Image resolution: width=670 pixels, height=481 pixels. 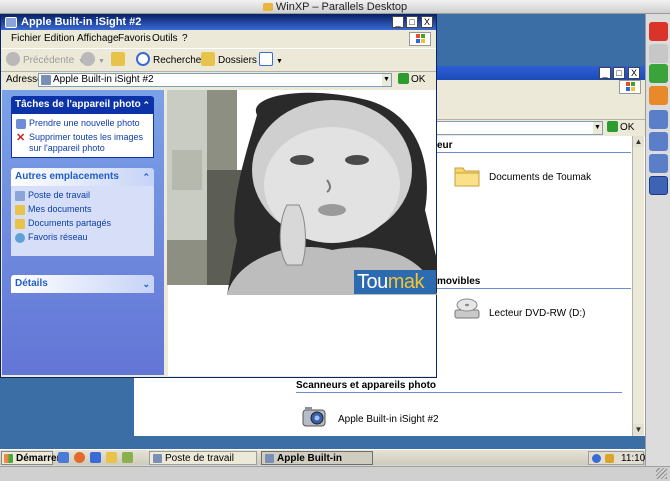 I want to click on dvd-drive-icon, so click(x=467, y=309).